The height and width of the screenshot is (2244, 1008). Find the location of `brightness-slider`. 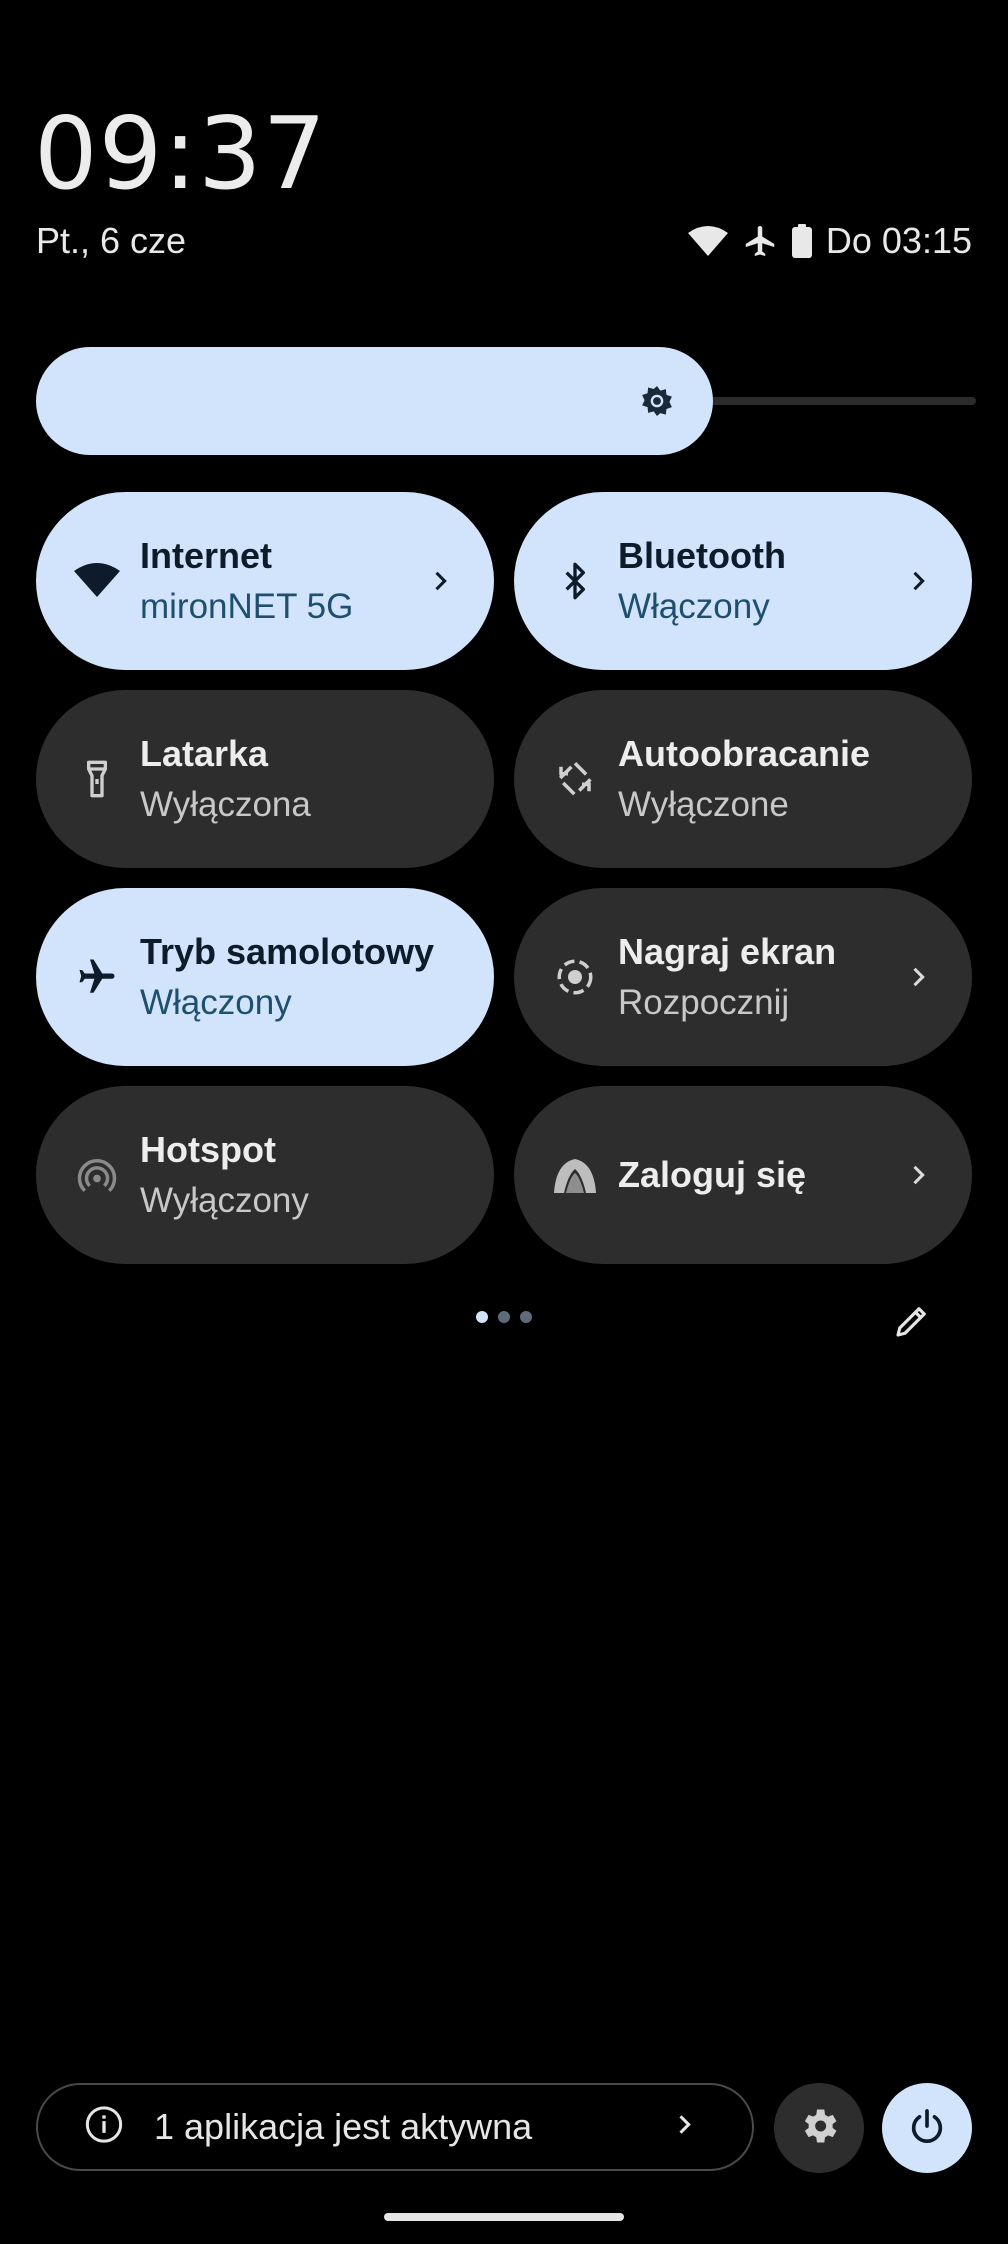

brightness-slider is located at coordinates (506, 401).